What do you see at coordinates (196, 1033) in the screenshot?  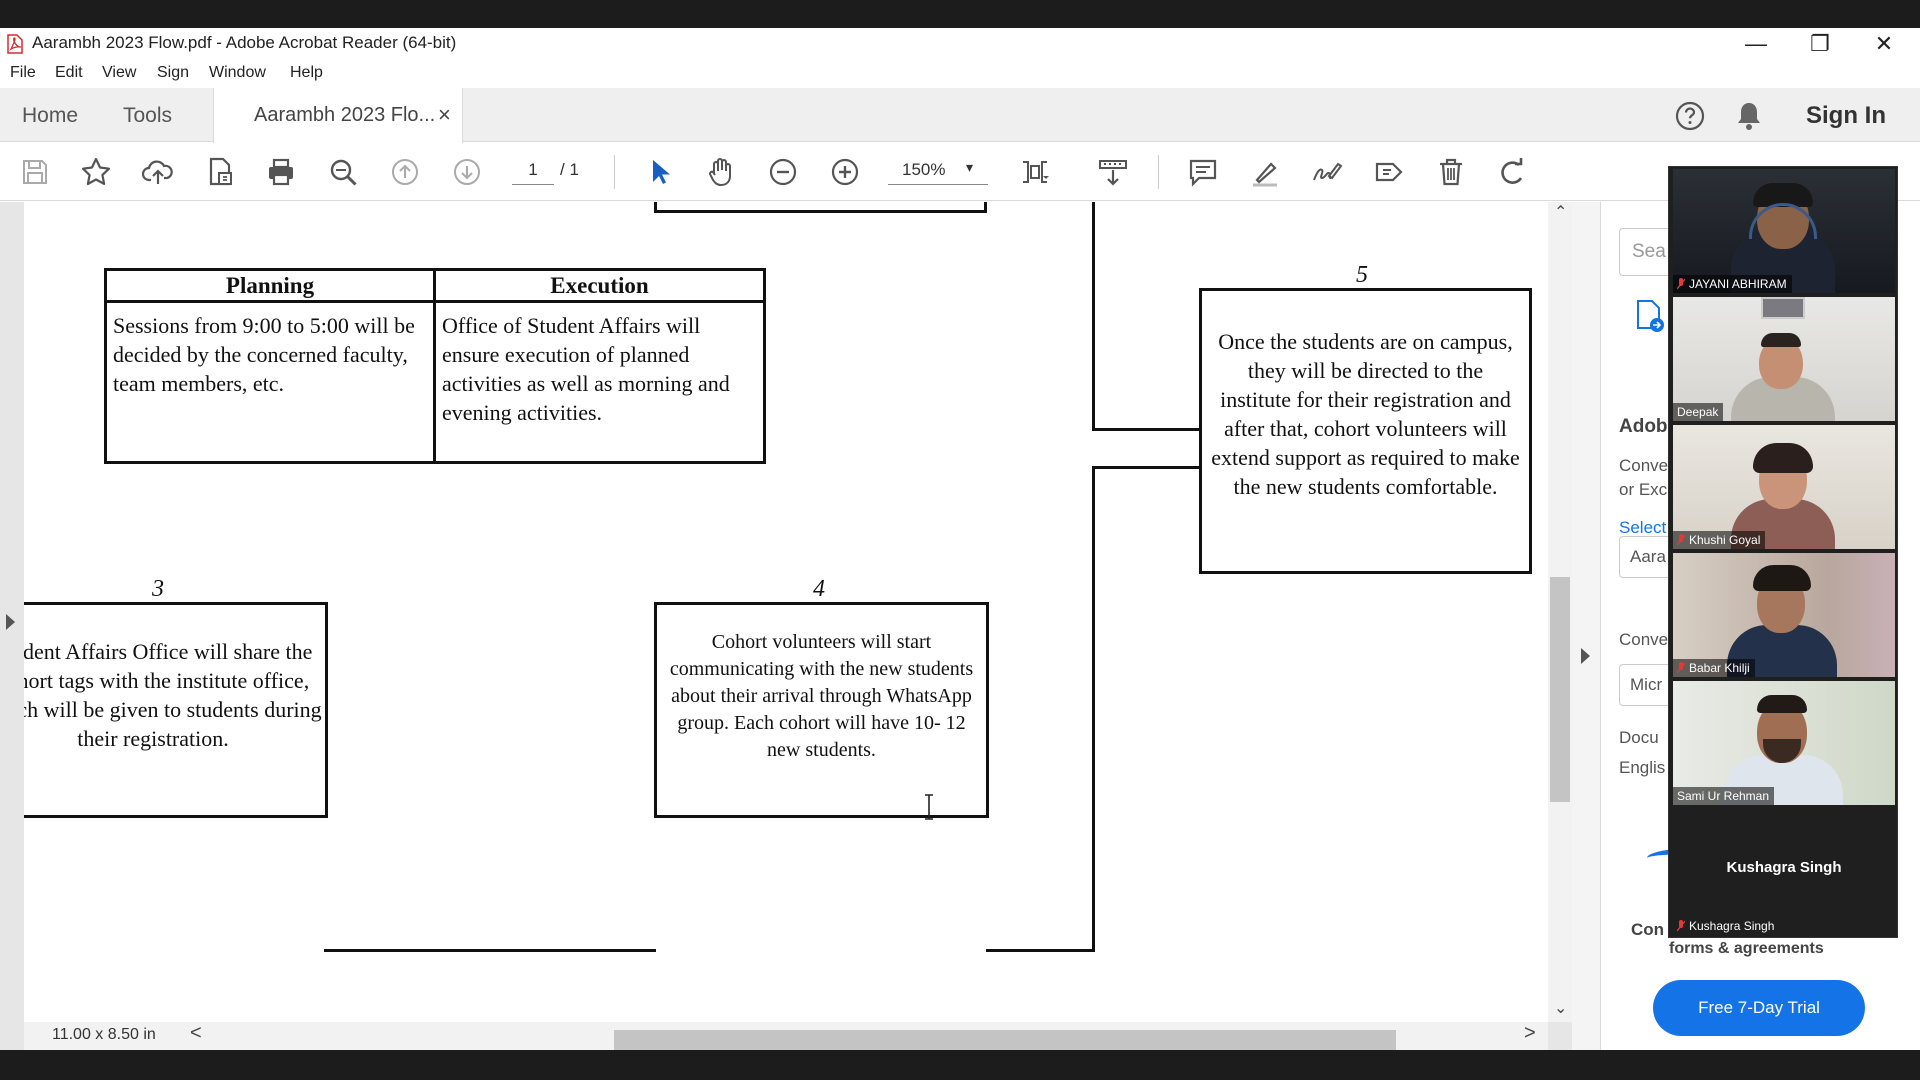 I see `scroll-left-icon: <` at bounding box center [196, 1033].